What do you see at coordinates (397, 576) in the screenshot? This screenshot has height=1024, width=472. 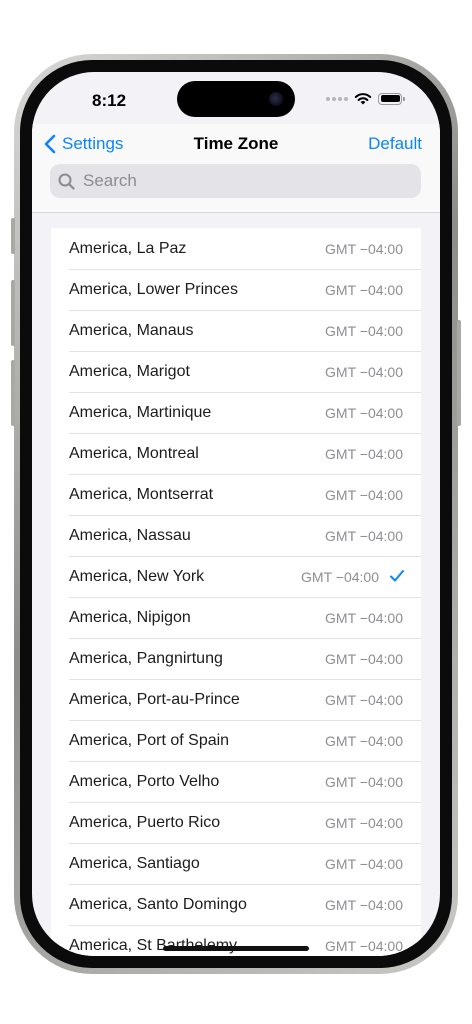 I see `checkmark-icon` at bounding box center [397, 576].